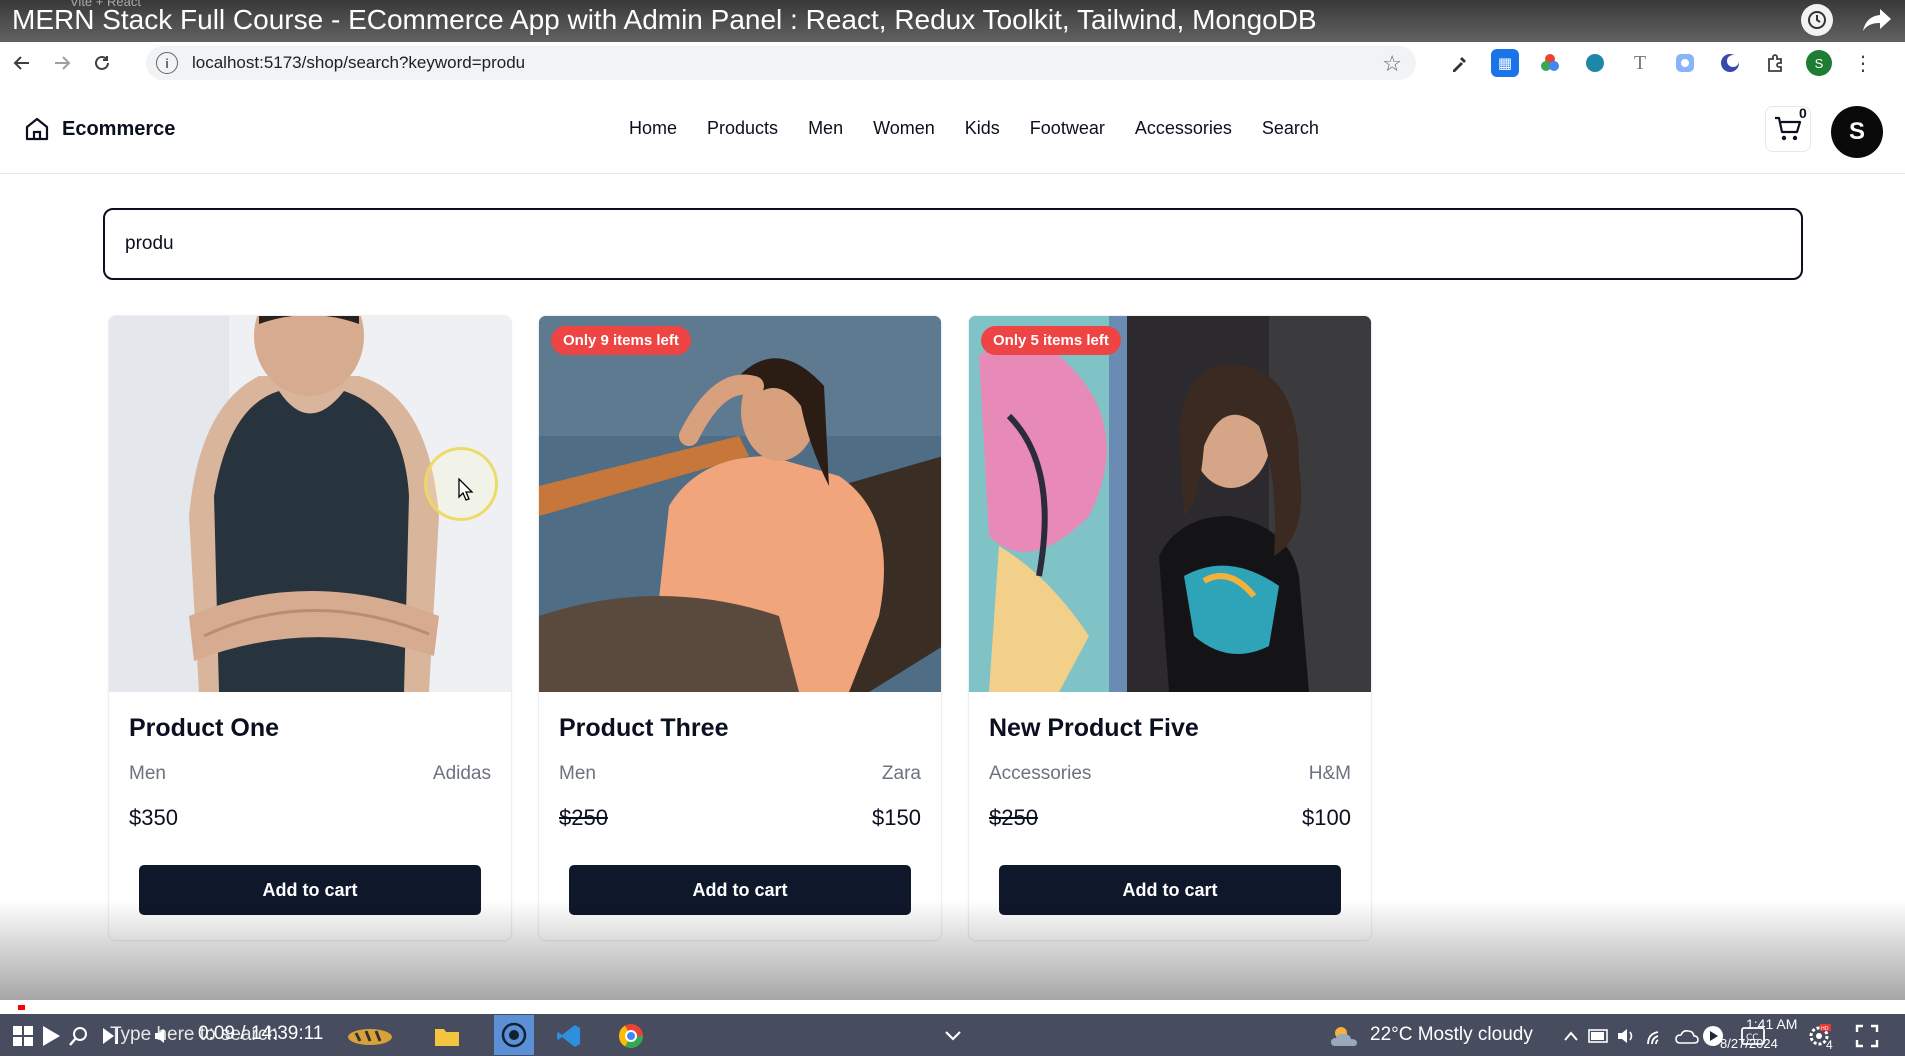  Describe the element at coordinates (514, 1035) in the screenshot. I see `screen-recorder-icon` at that location.